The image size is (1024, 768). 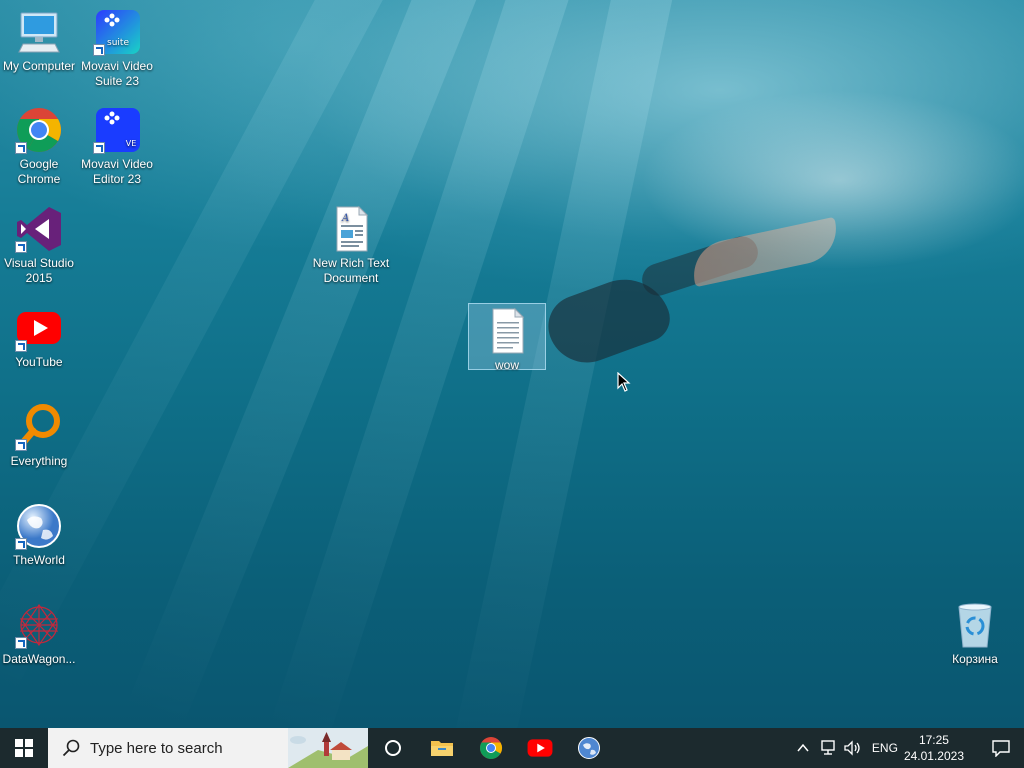 I want to click on chevron-up-icon, so click(x=803, y=748).